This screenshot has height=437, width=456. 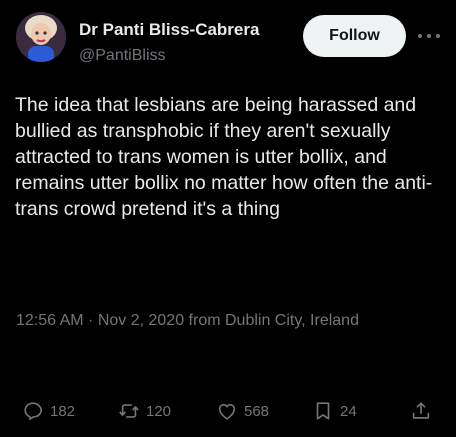 I want to click on like-button: 568, so click(x=242, y=411).